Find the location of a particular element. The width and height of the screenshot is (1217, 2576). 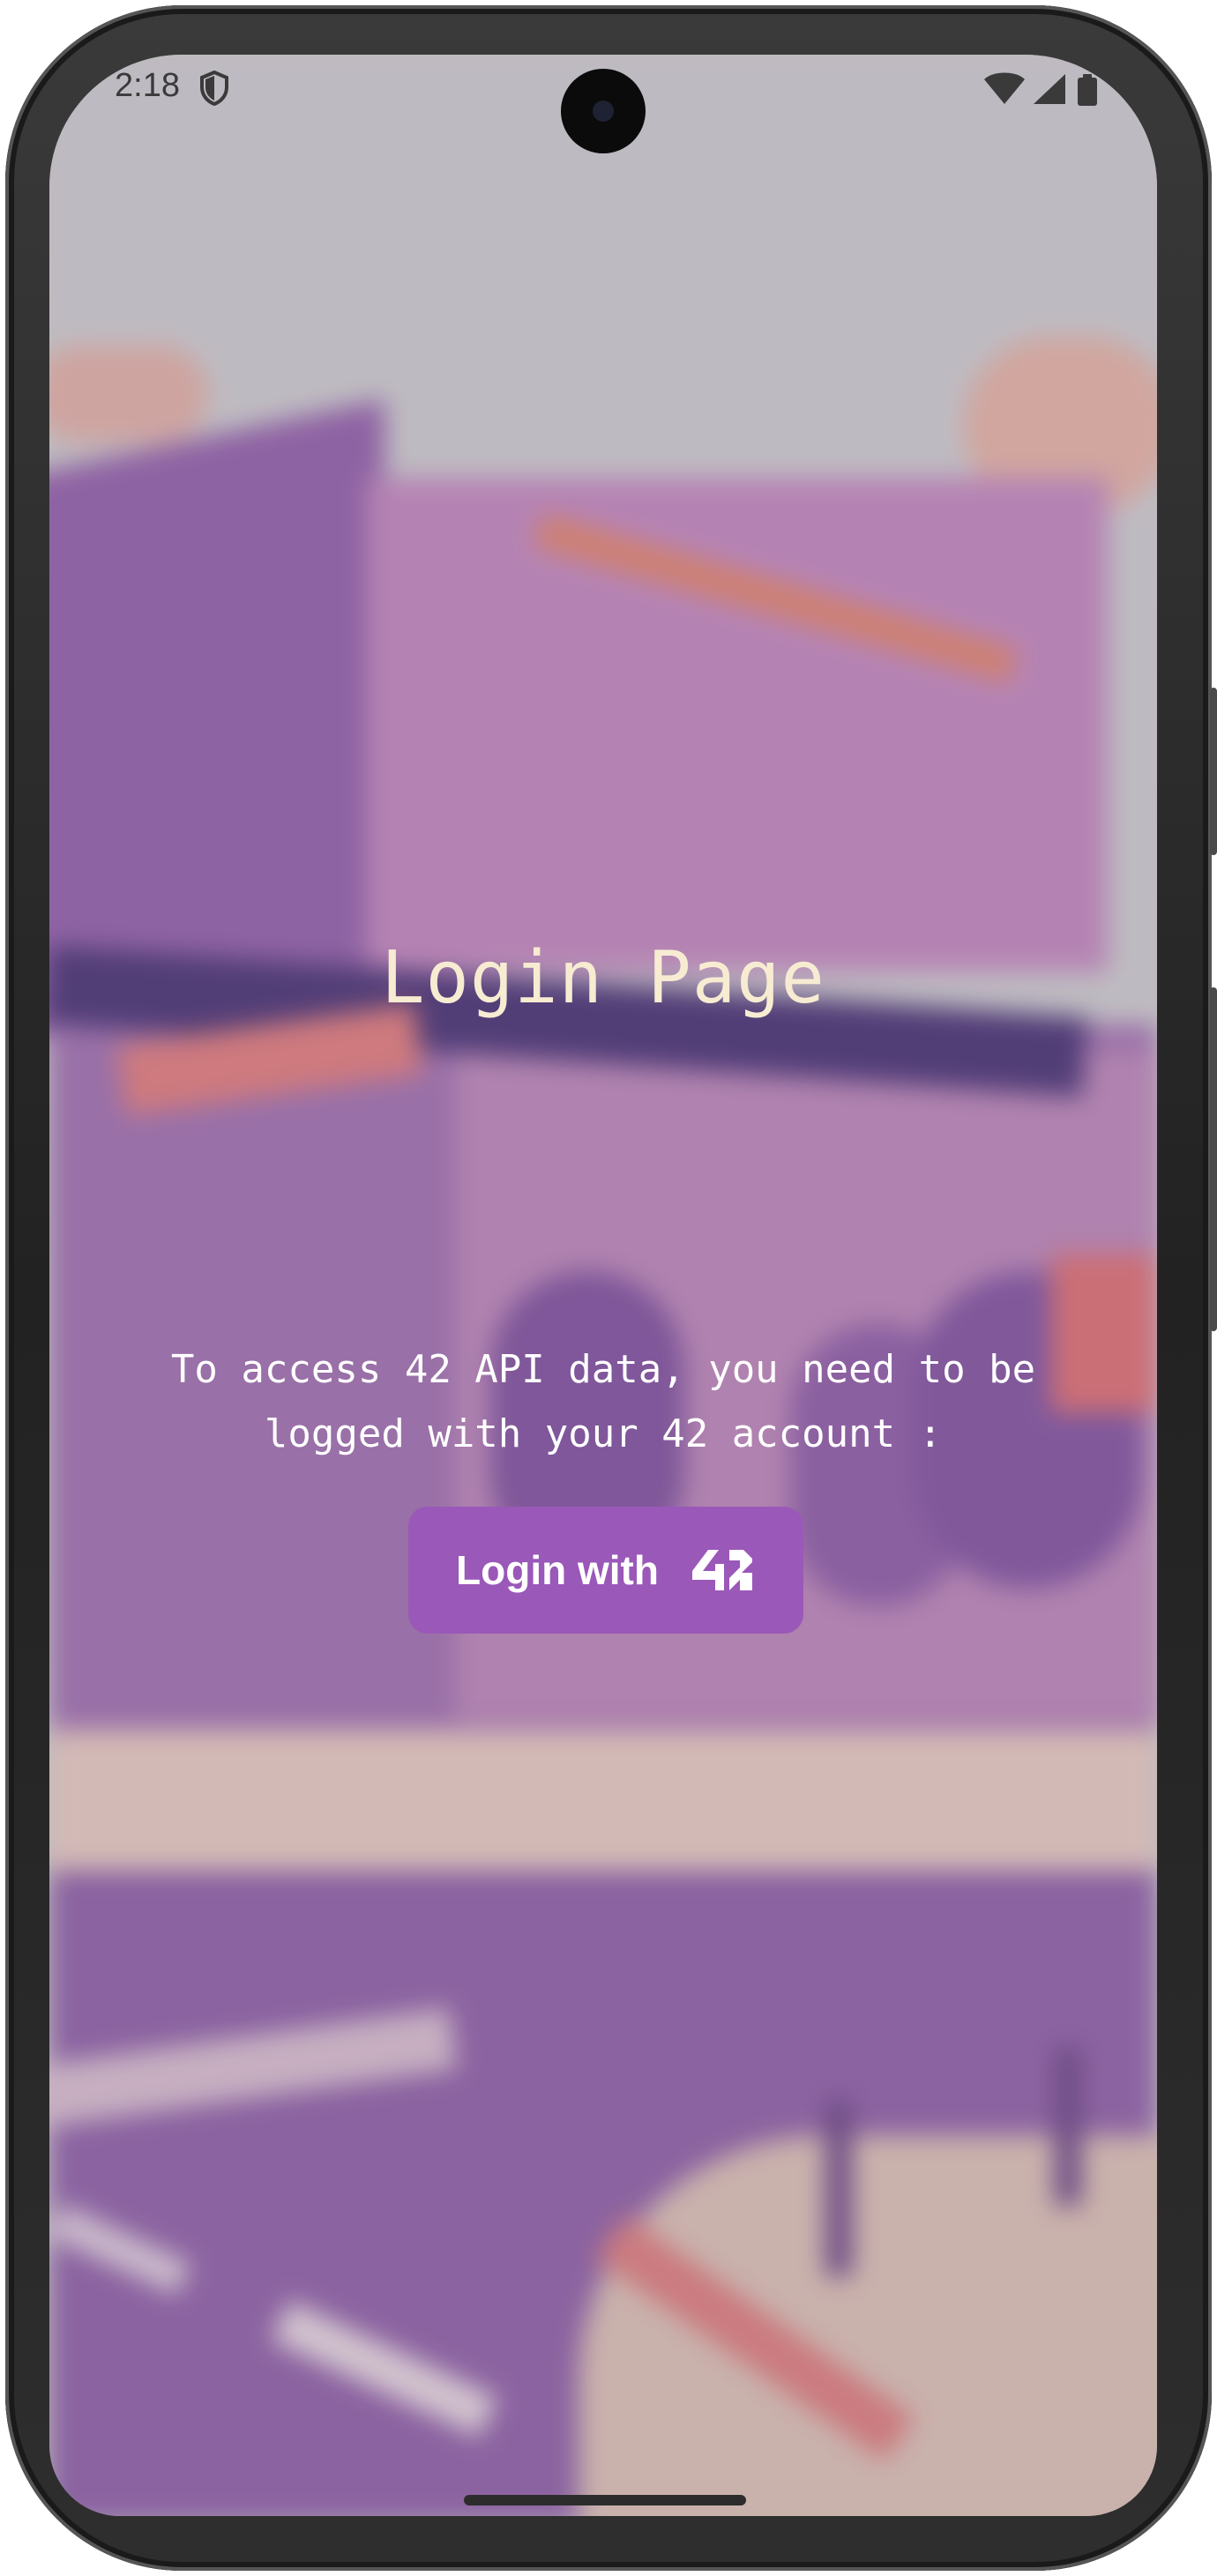

signal-icon is located at coordinates (1049, 89).